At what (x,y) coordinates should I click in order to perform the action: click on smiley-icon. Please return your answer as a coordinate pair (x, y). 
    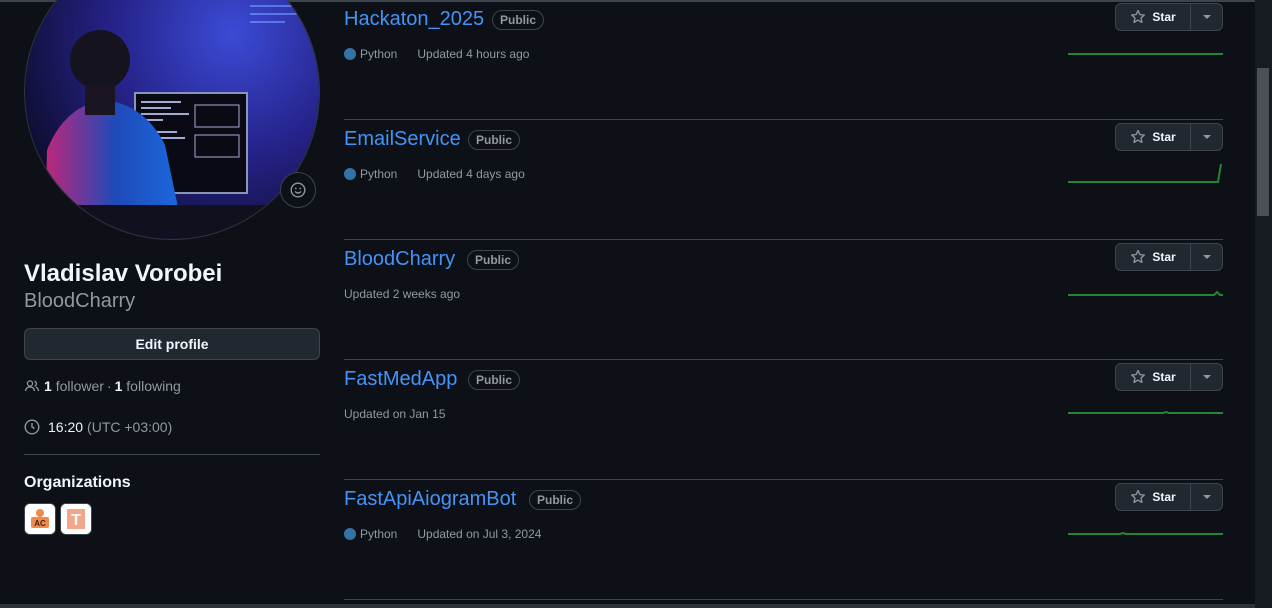
    Looking at the image, I should click on (298, 190).